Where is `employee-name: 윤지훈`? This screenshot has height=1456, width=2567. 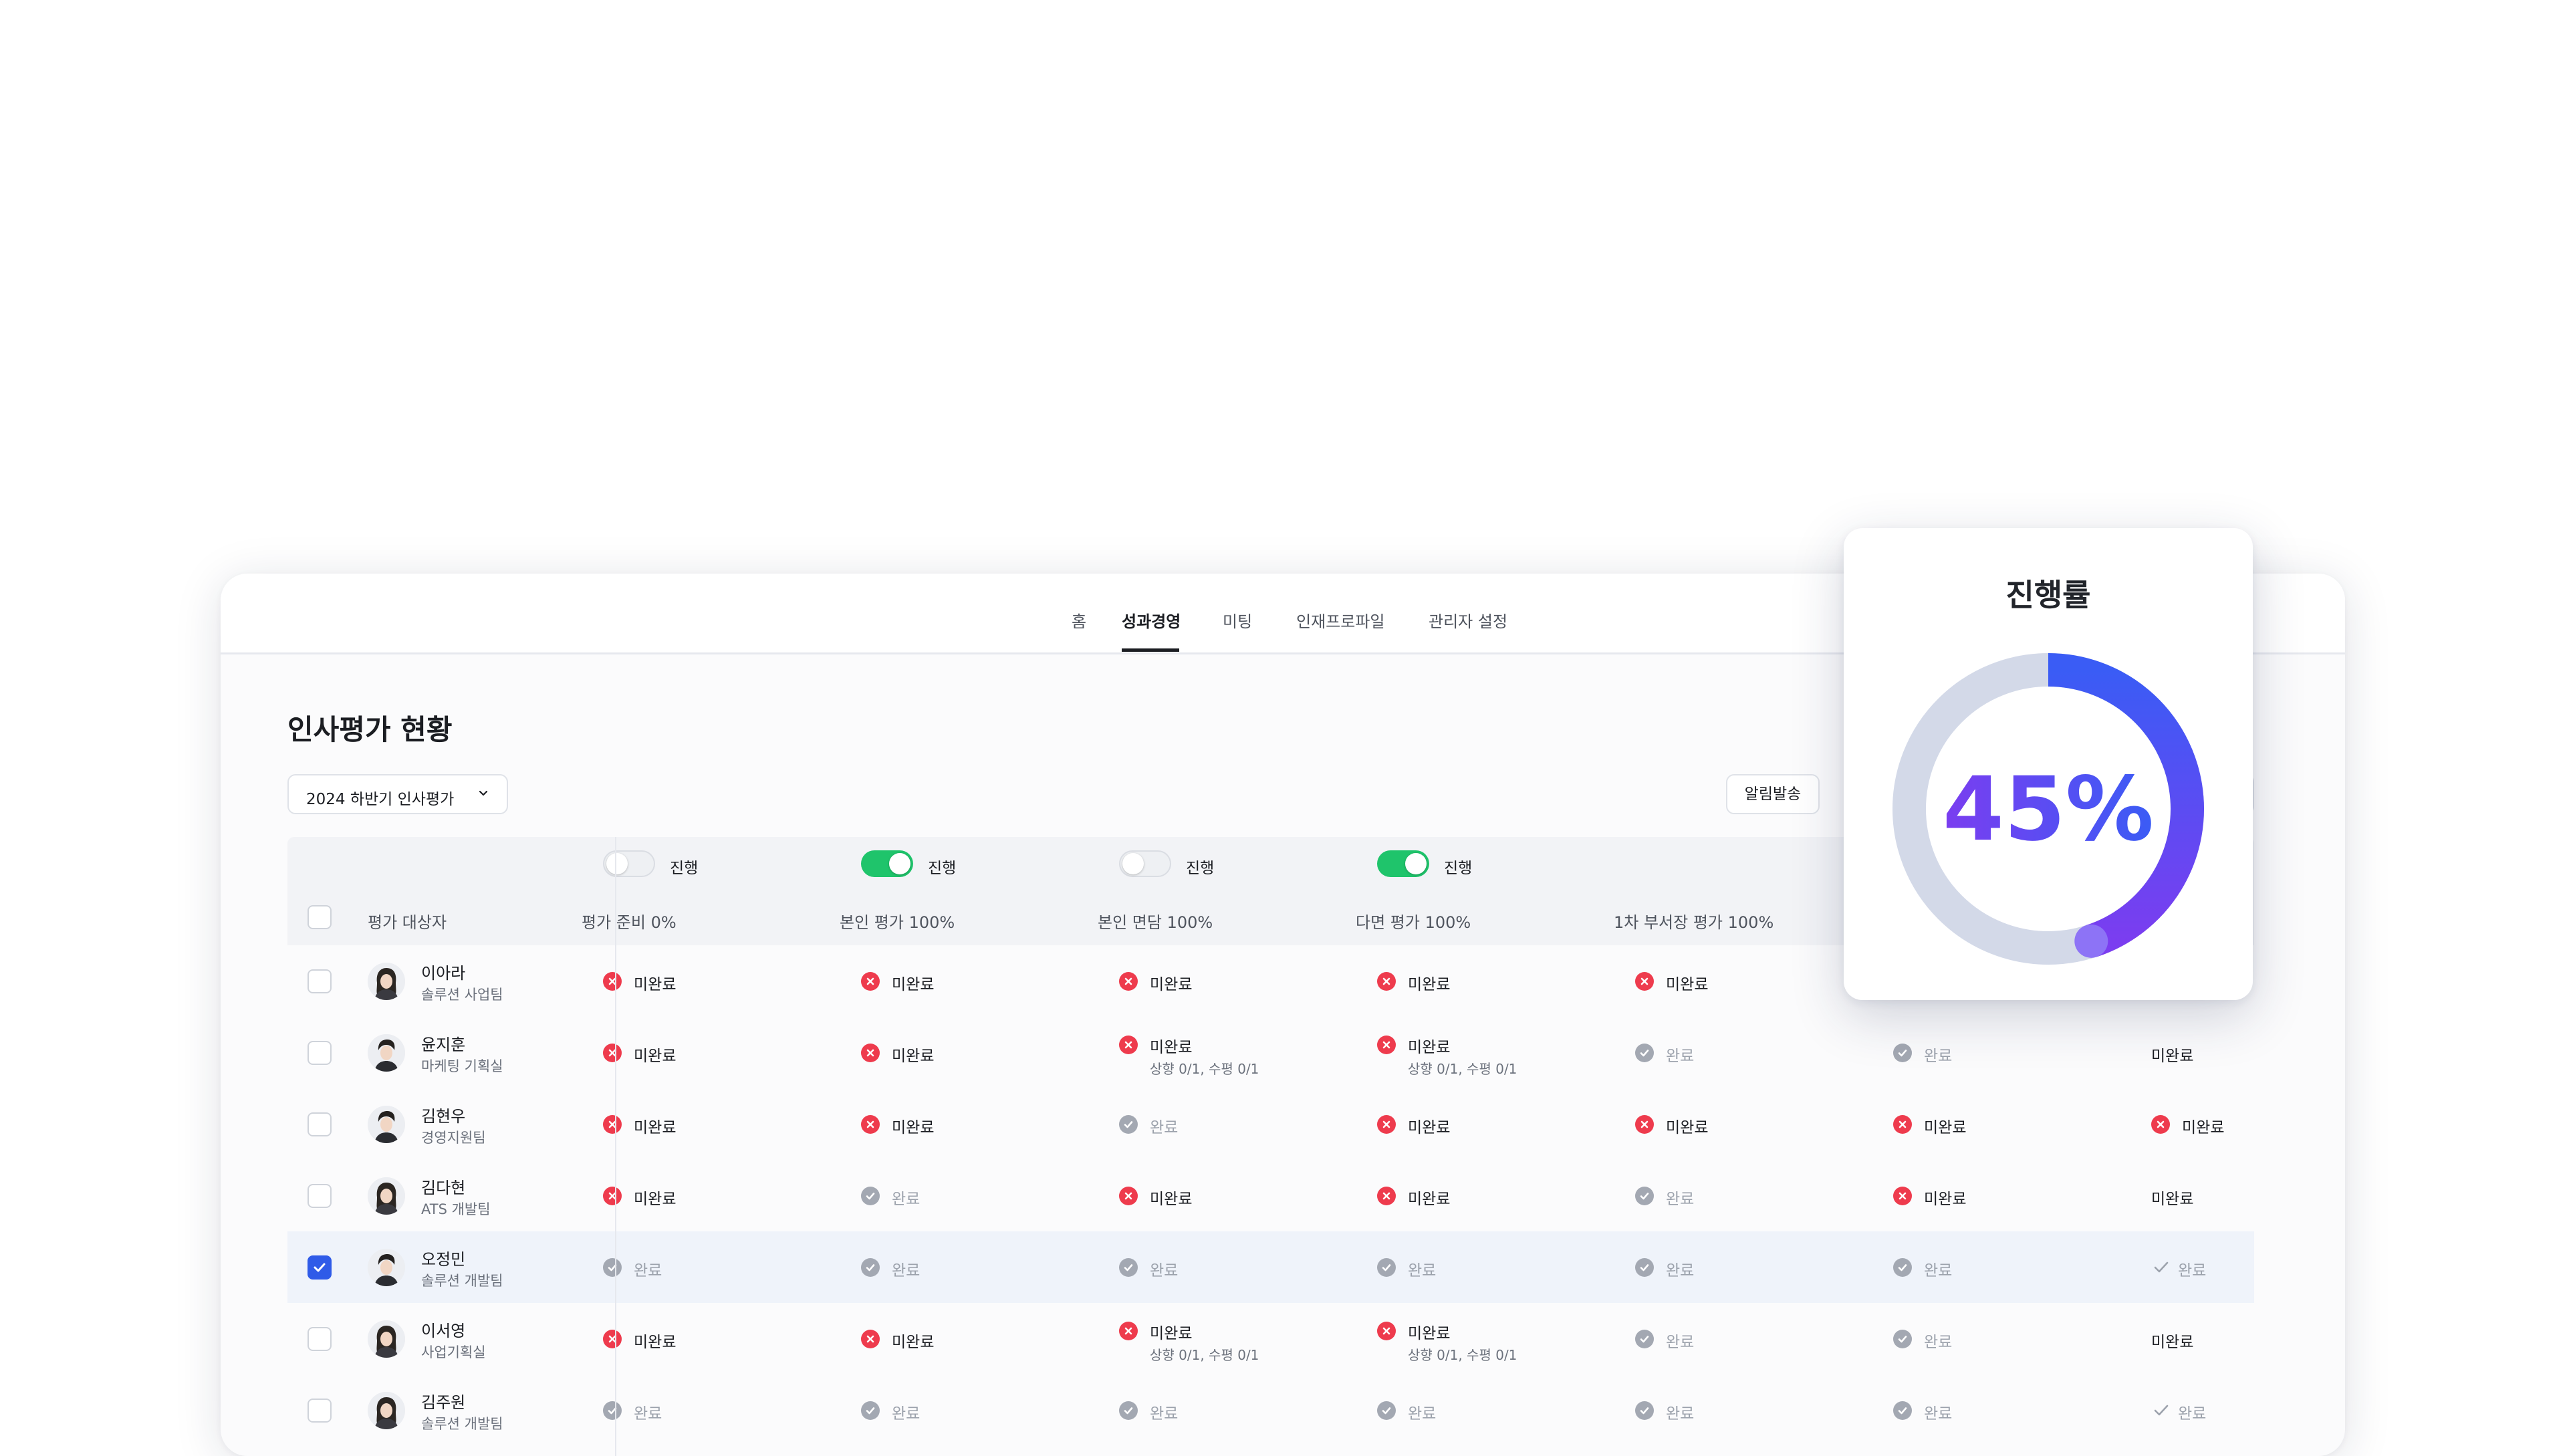
employee-name: 윤지훈 is located at coordinates (443, 1043).